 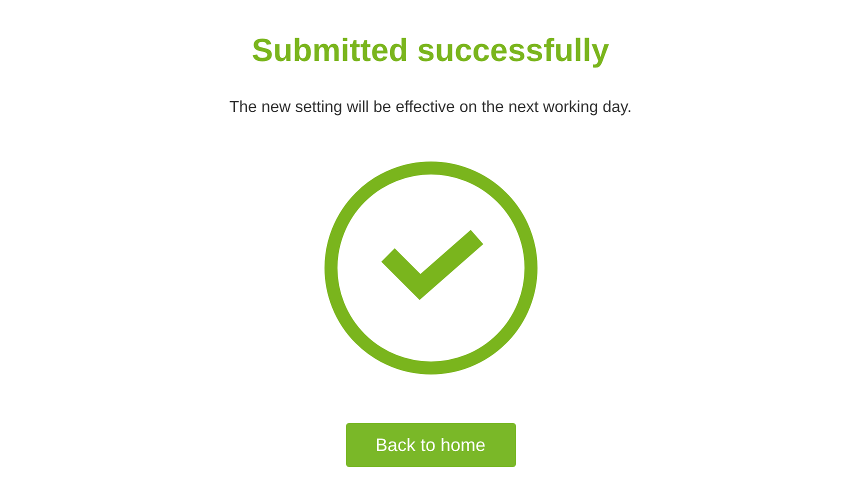 What do you see at coordinates (431, 268) in the screenshot?
I see `checkmark-circle-icon` at bounding box center [431, 268].